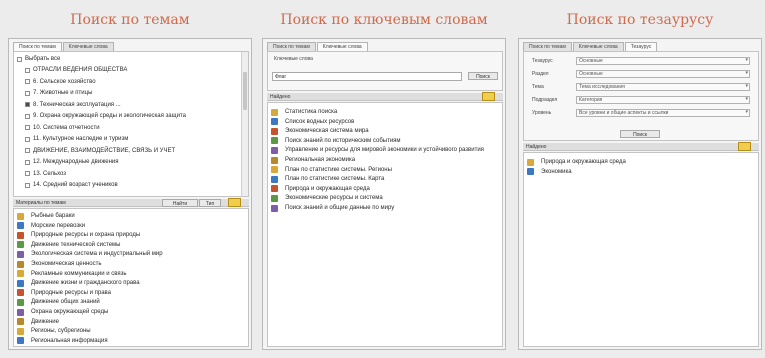 Image resolution: width=765 pixels, height=358 pixels. I want to click on tree-item: 14. Средний возраст учеников, so click(127, 185).